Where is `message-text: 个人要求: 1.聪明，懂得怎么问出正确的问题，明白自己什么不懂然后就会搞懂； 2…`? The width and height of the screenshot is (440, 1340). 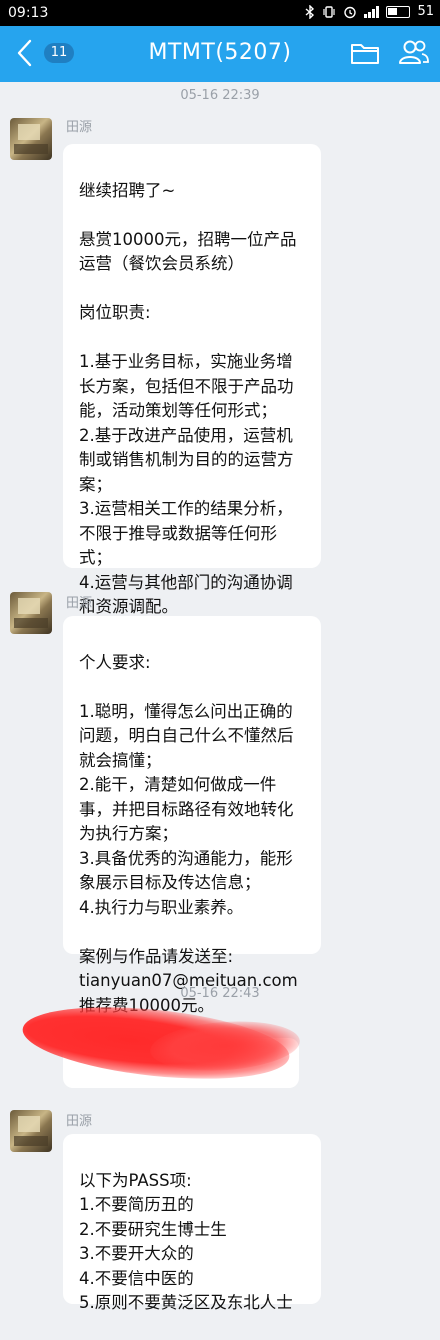
message-text: 个人要求: 1.聪明，懂得怎么问出正确的问题，明白自己什么不懂然后就会搞懂； 2… is located at coordinates (188, 833).